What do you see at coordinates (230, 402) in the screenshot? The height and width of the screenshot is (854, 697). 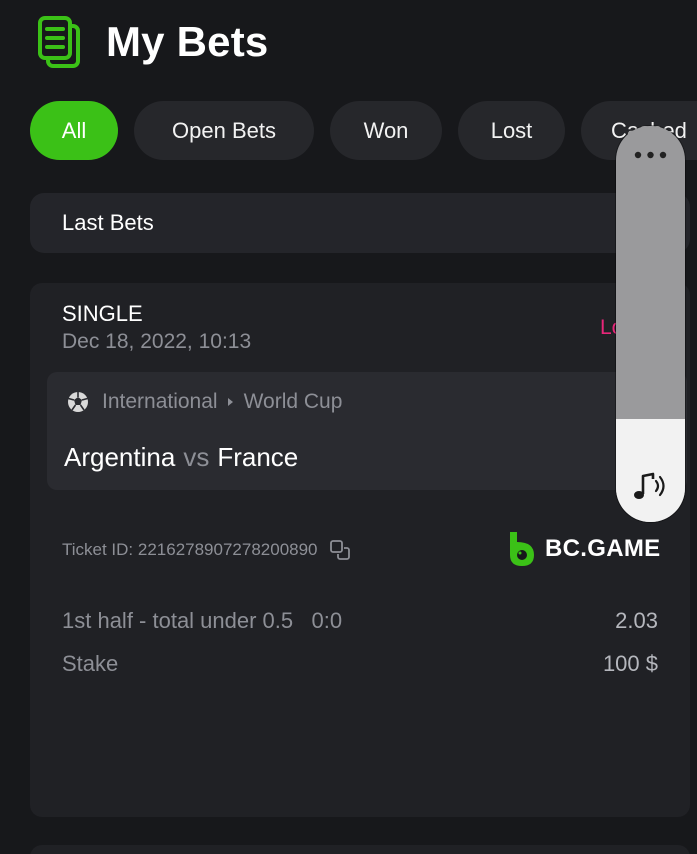 I see `caret-right-icon` at bounding box center [230, 402].